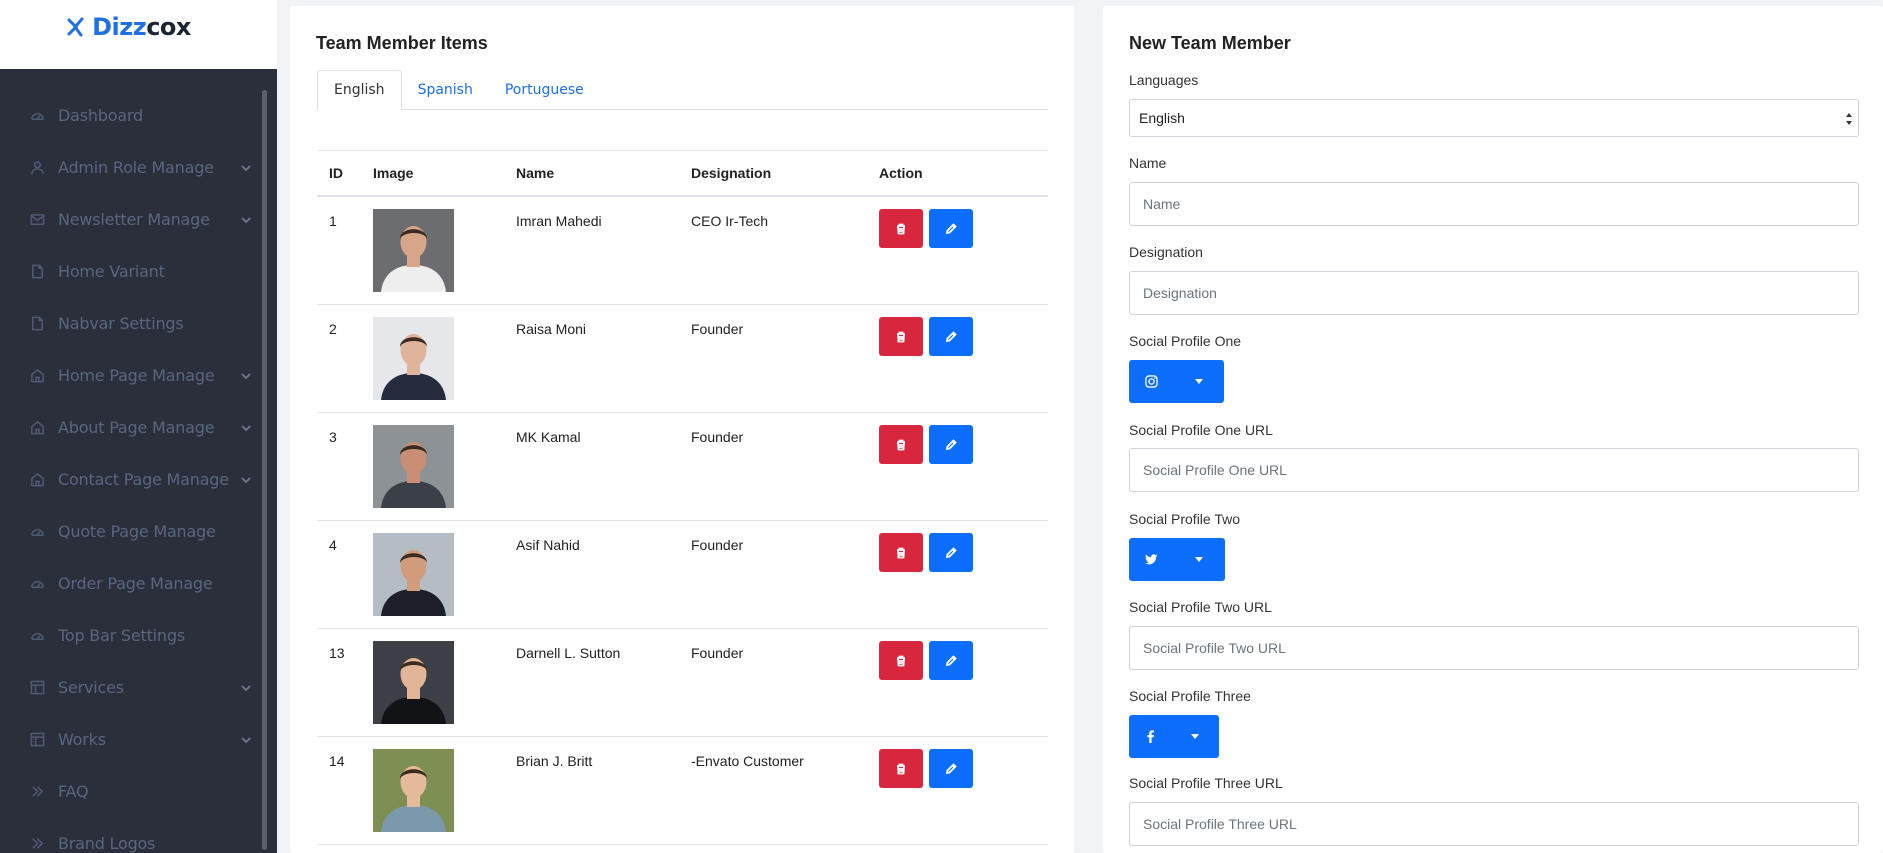 Image resolution: width=1883 pixels, height=853 pixels. Describe the element at coordinates (131, 531) in the screenshot. I see `sidebar-item-quote-page-manage: Quote Page Manage` at that location.